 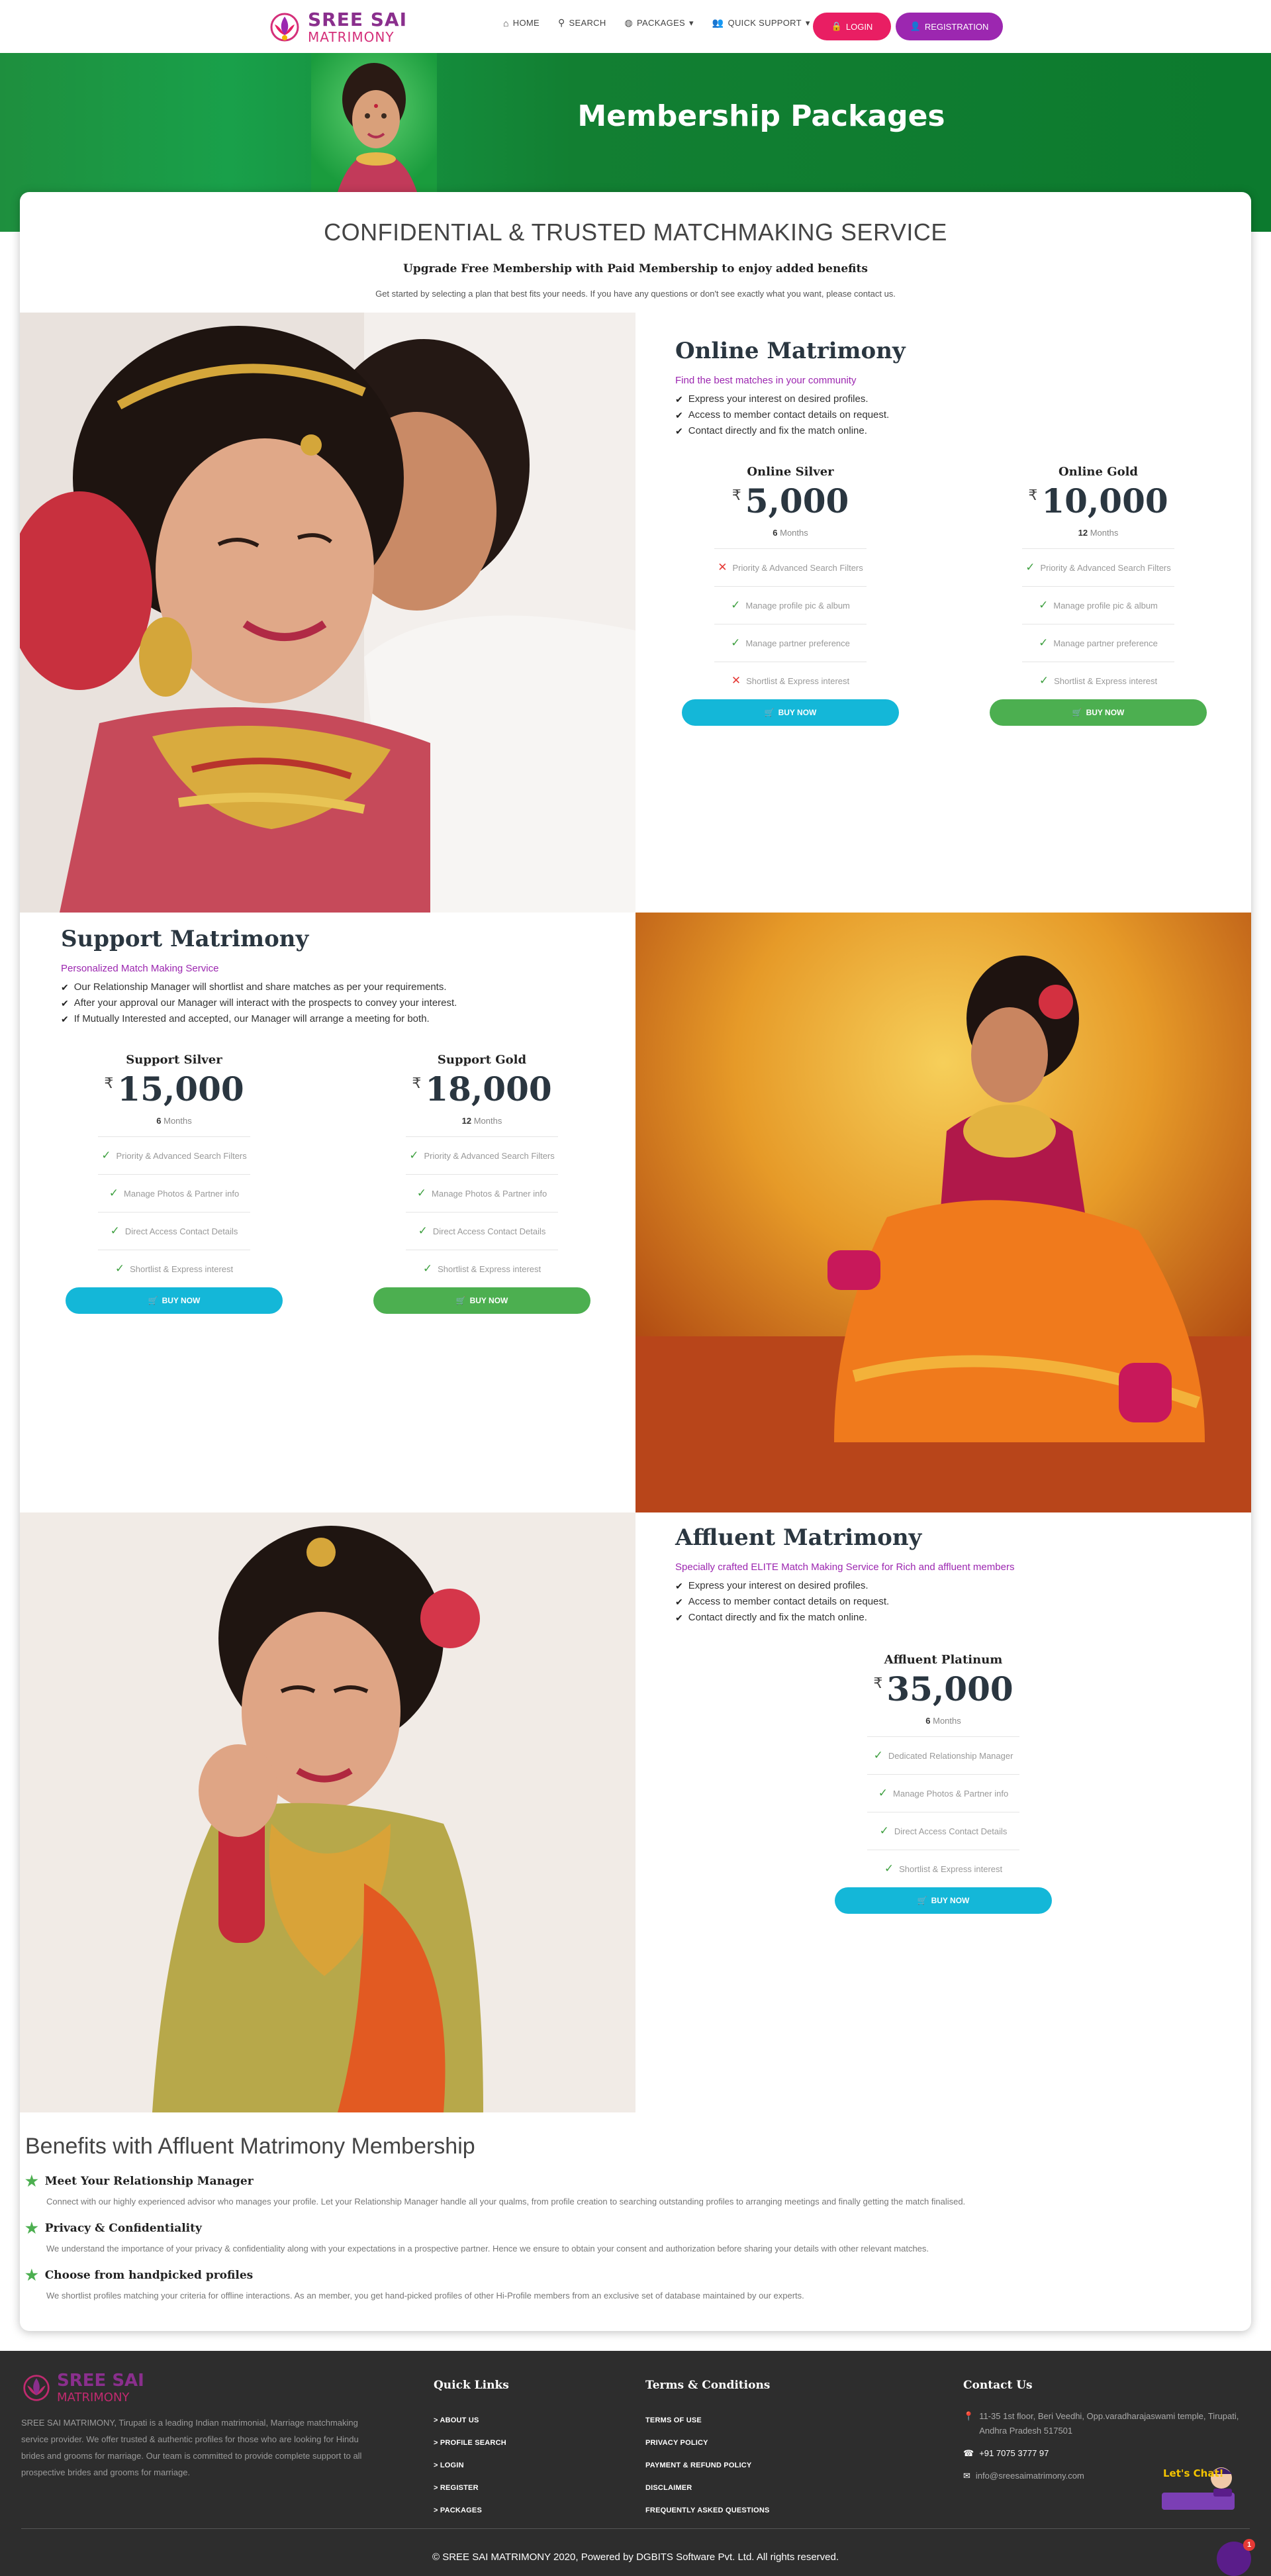 I want to click on lotus-logo-icon, so click(x=36, y=2387).